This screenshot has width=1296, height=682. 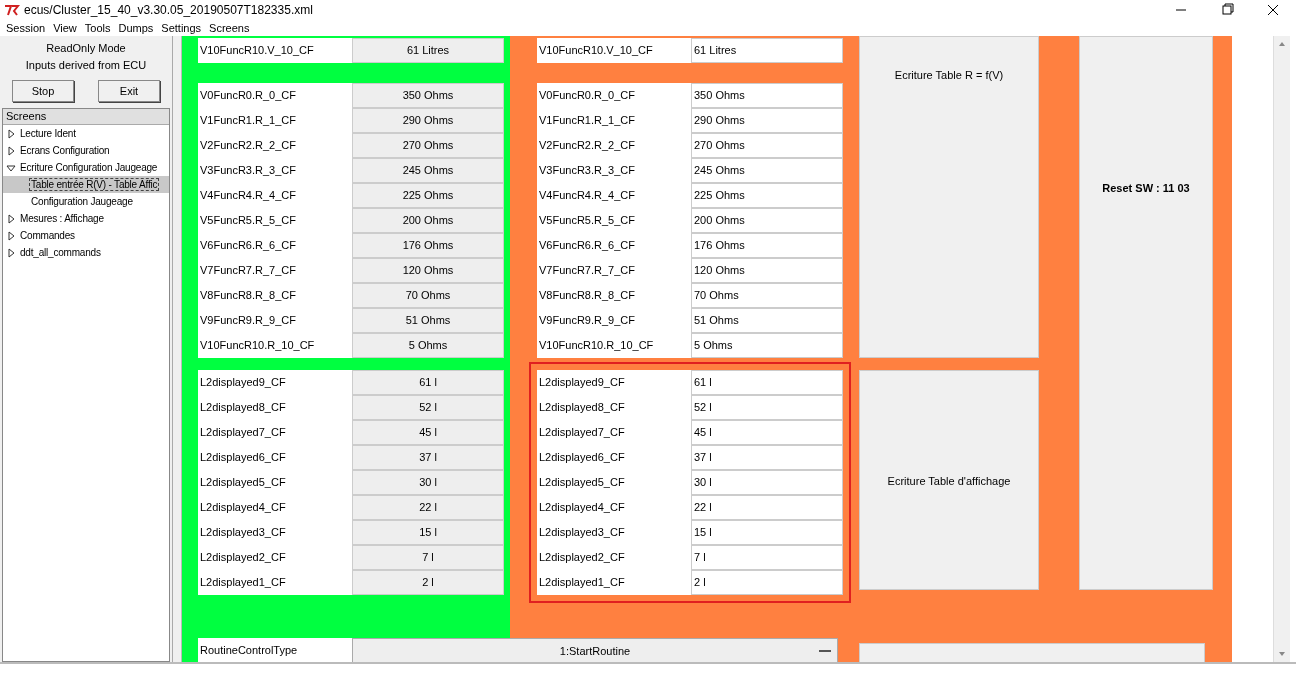 I want to click on menu-item: View, so click(x=65, y=28).